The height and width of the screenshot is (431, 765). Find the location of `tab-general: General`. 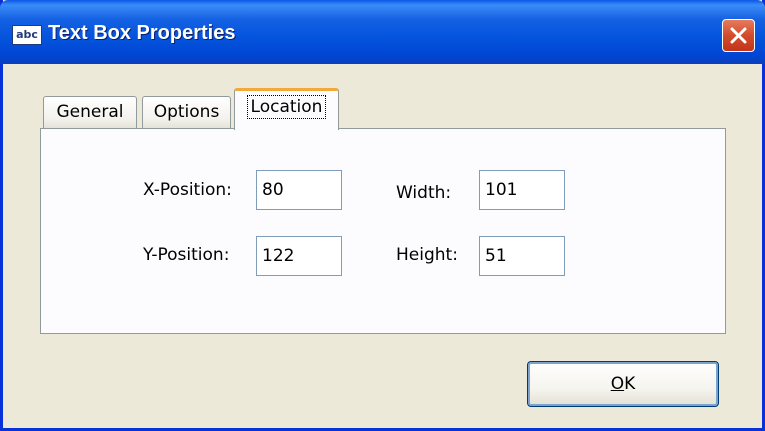

tab-general: General is located at coordinates (90, 112).